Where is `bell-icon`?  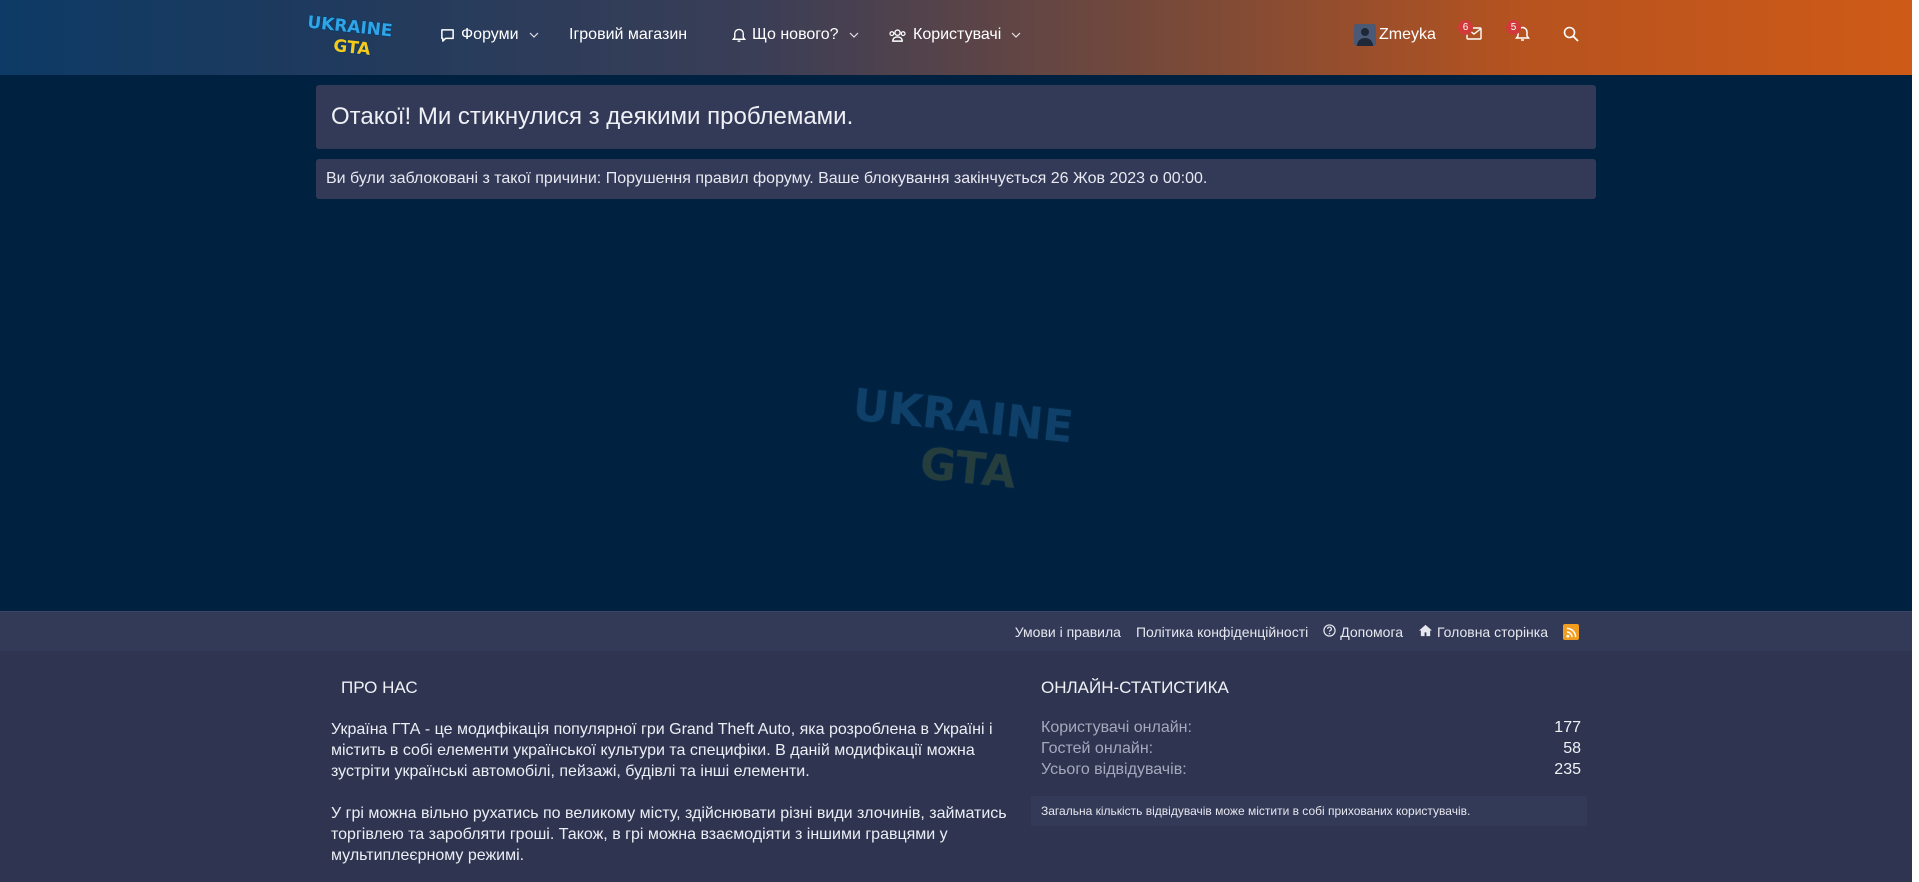 bell-icon is located at coordinates (739, 35).